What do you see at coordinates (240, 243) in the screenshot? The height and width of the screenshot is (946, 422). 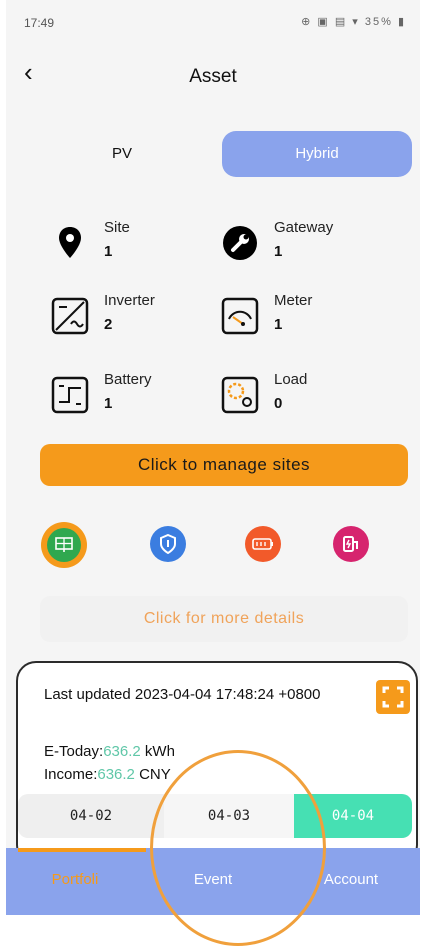 I see `wrench-icon` at bounding box center [240, 243].